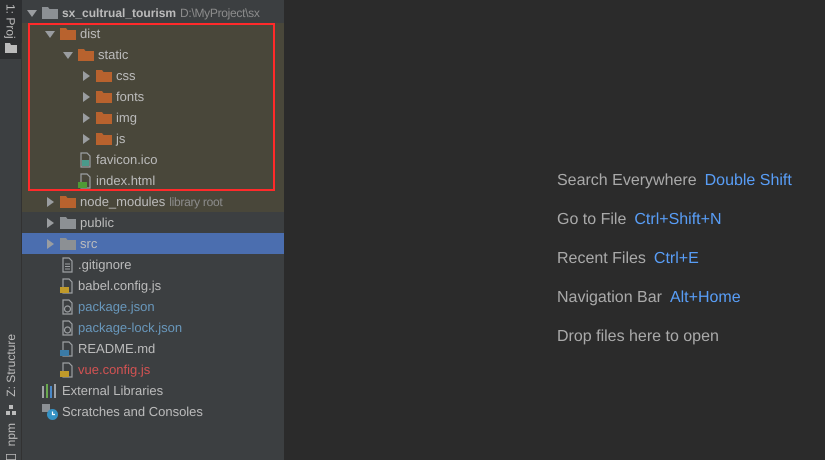 The width and height of the screenshot is (825, 460). I want to click on shortcut-text: Ctrl+Shift+N, so click(678, 220).